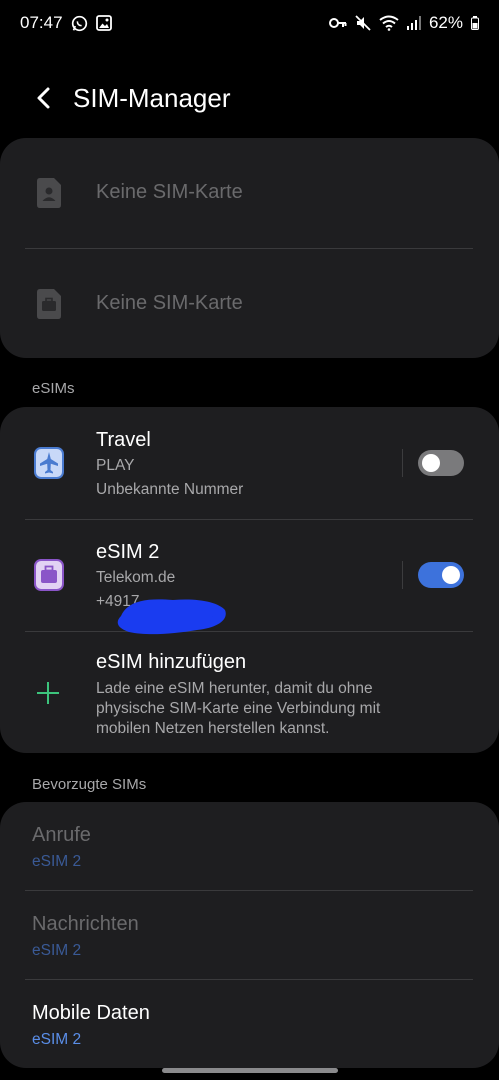 The height and width of the screenshot is (1080, 499). Describe the element at coordinates (413, 23) in the screenshot. I see `signal-icon` at that location.